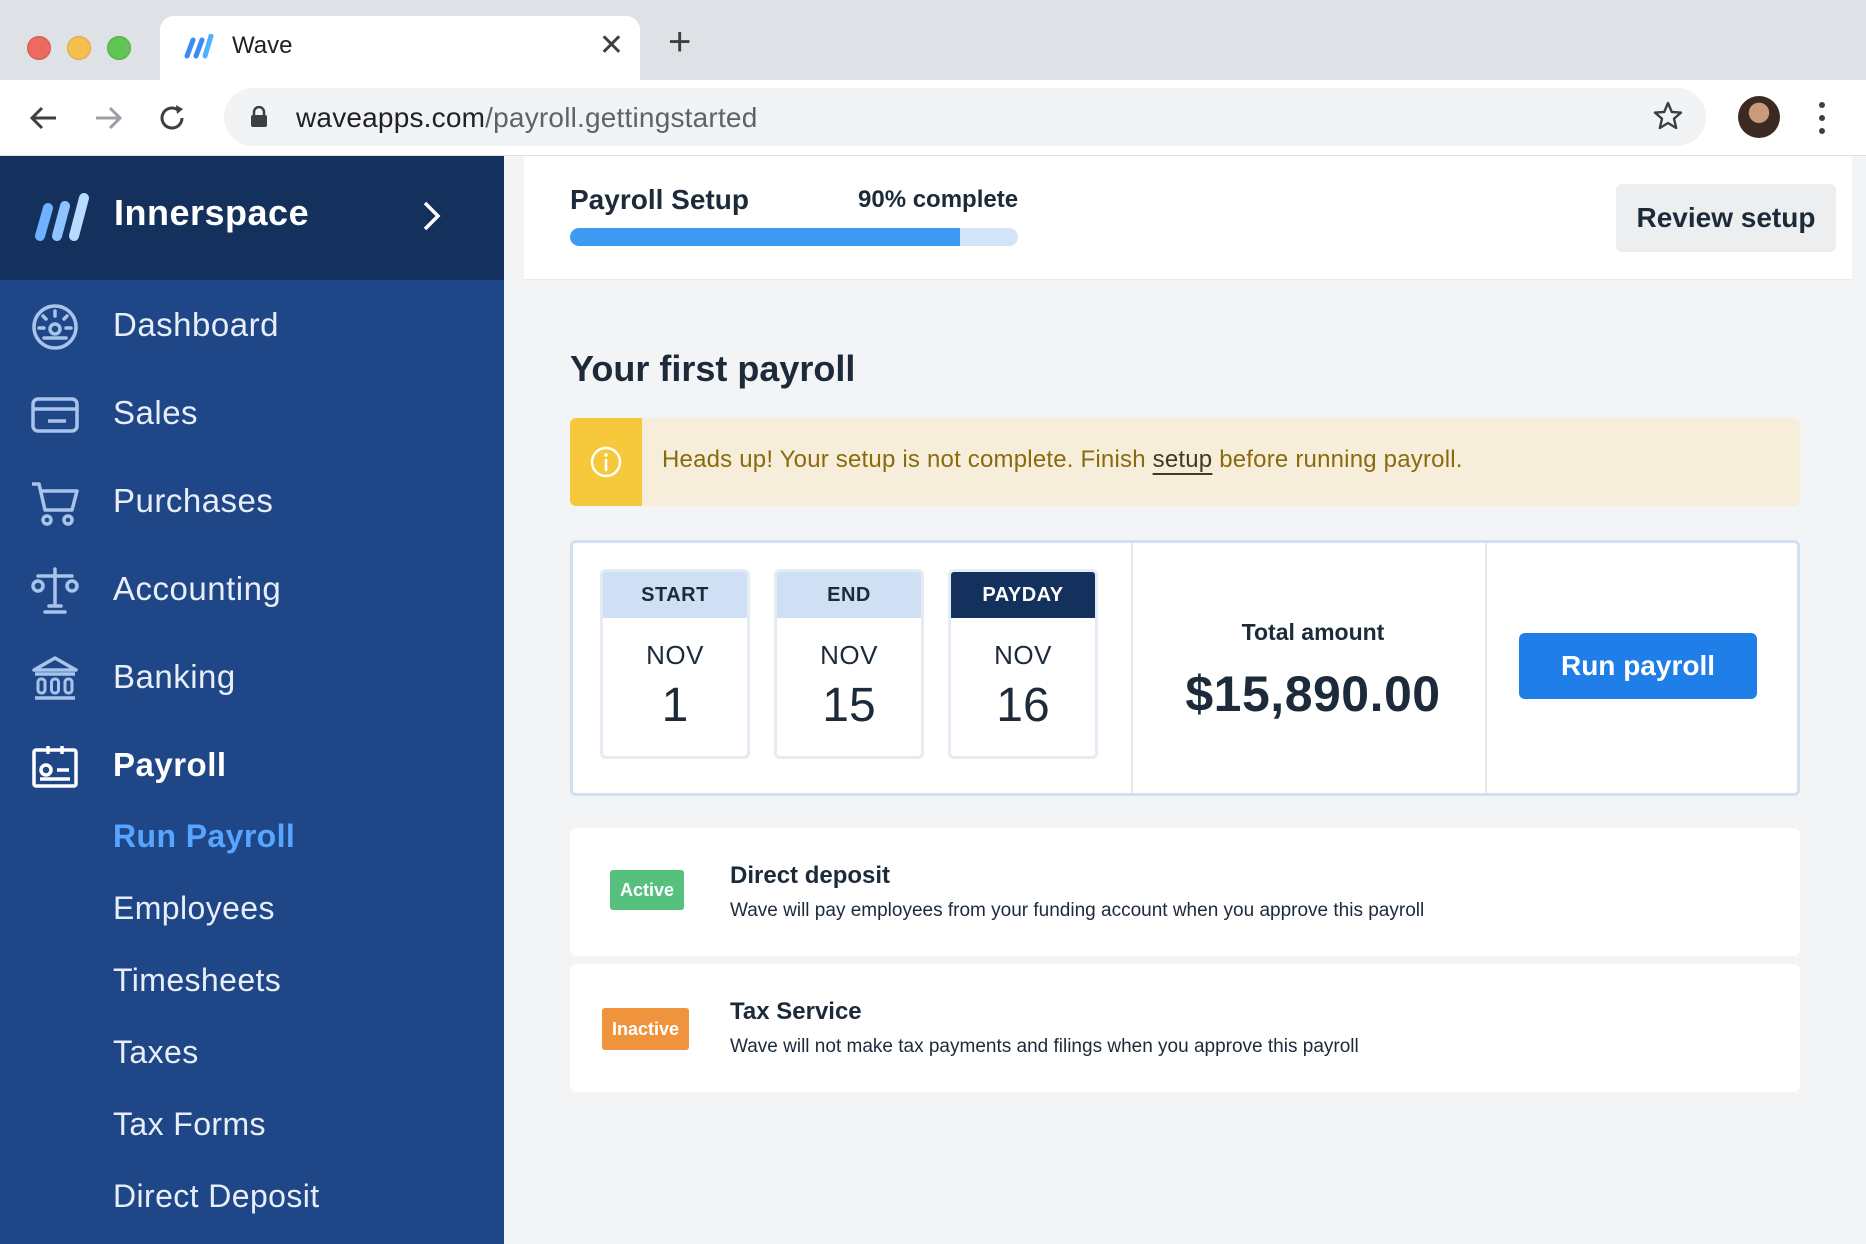  I want to click on card-icon, so click(55, 415).